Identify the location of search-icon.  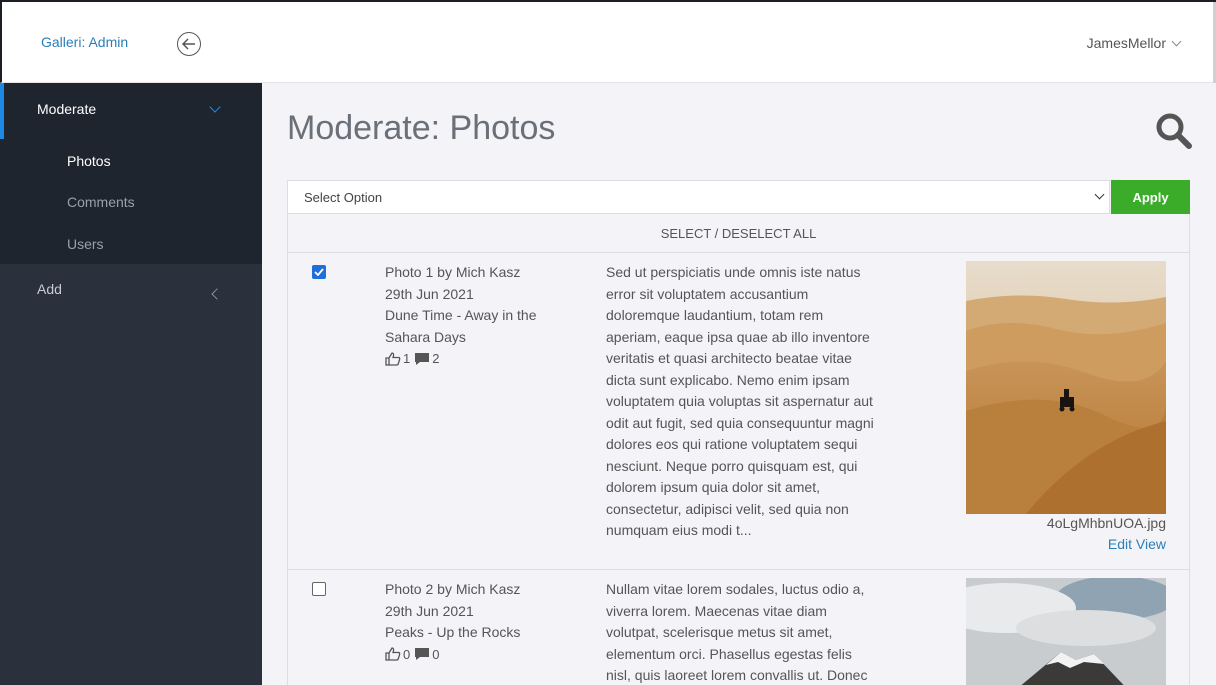
(1174, 131).